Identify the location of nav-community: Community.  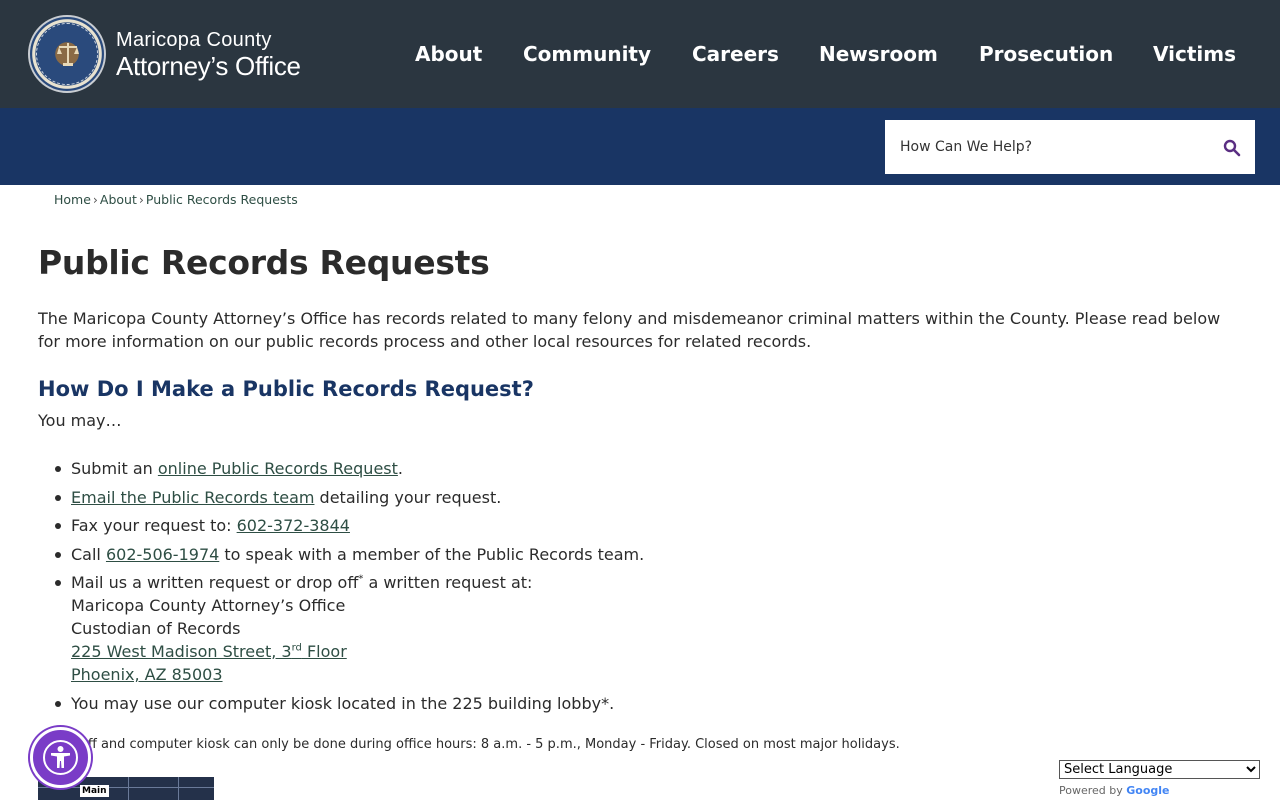
(587, 54).